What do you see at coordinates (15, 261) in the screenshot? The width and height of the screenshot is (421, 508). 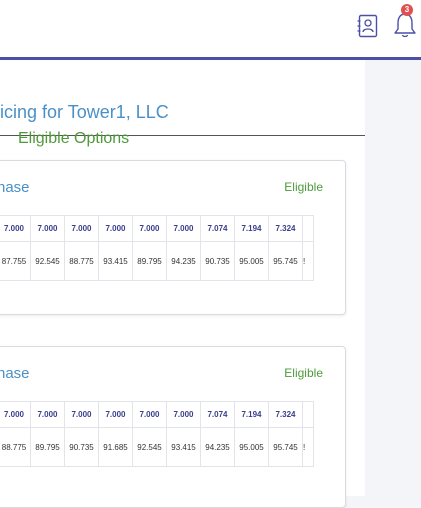 I see `price-cell: 87.755` at bounding box center [15, 261].